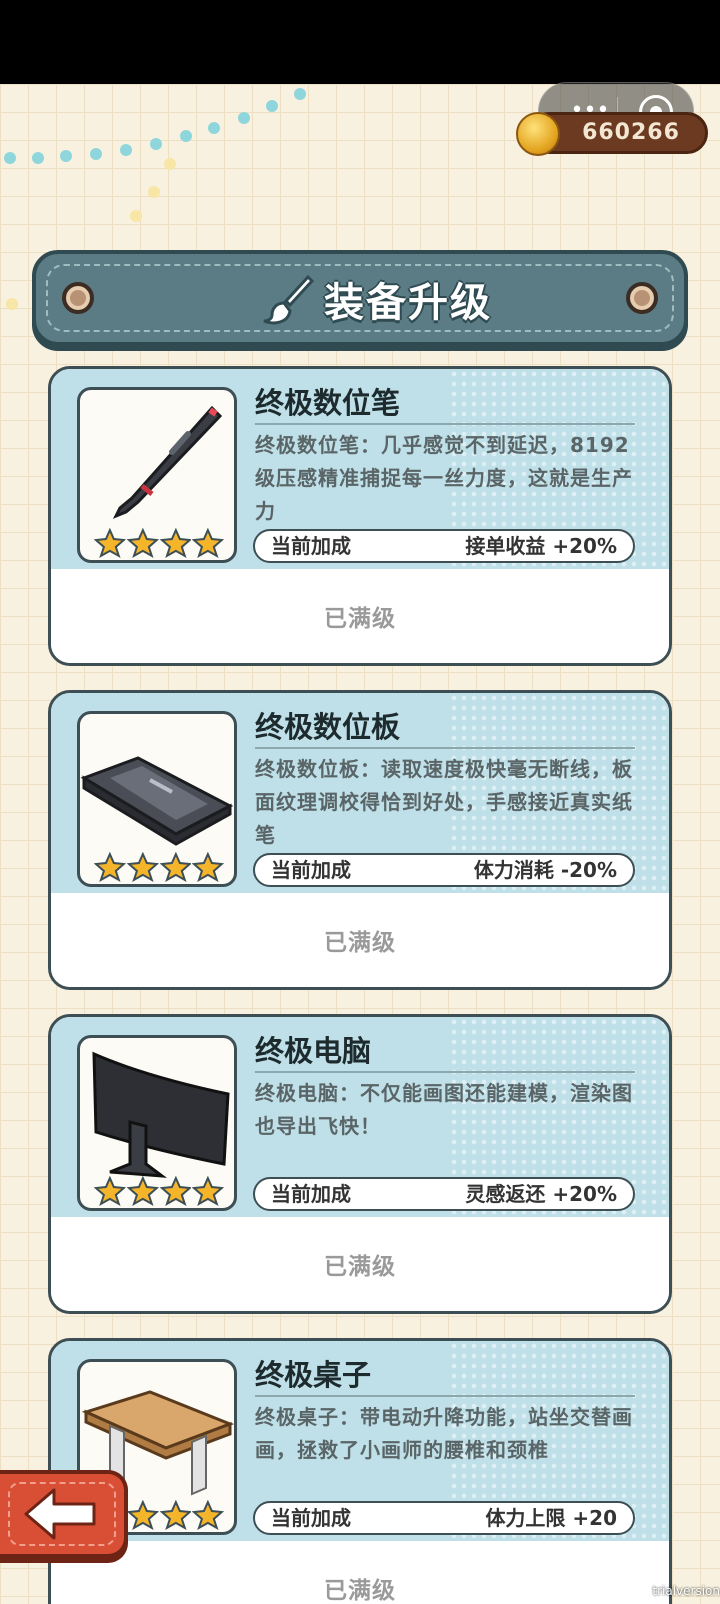 The image size is (720, 1604). Describe the element at coordinates (289, 299) in the screenshot. I see `paintbrush-icon` at that location.